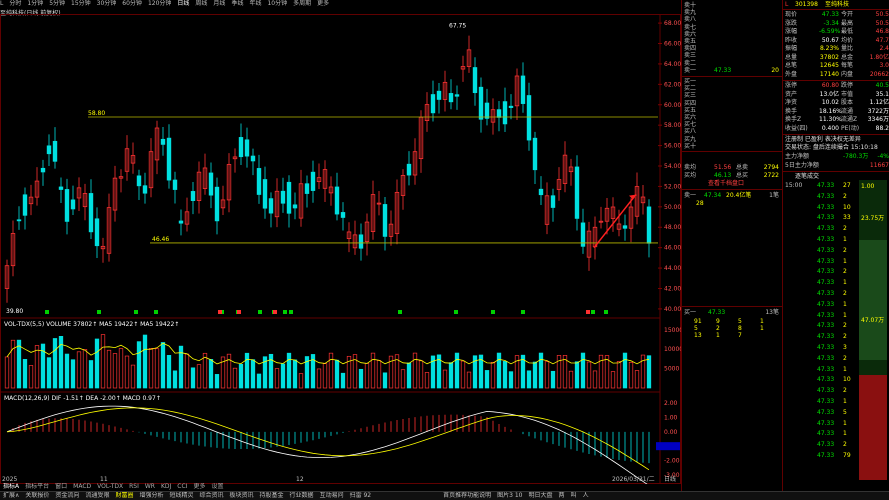  Describe the element at coordinates (740, 321) in the screenshot. I see `queue-cell: 5` at that location.